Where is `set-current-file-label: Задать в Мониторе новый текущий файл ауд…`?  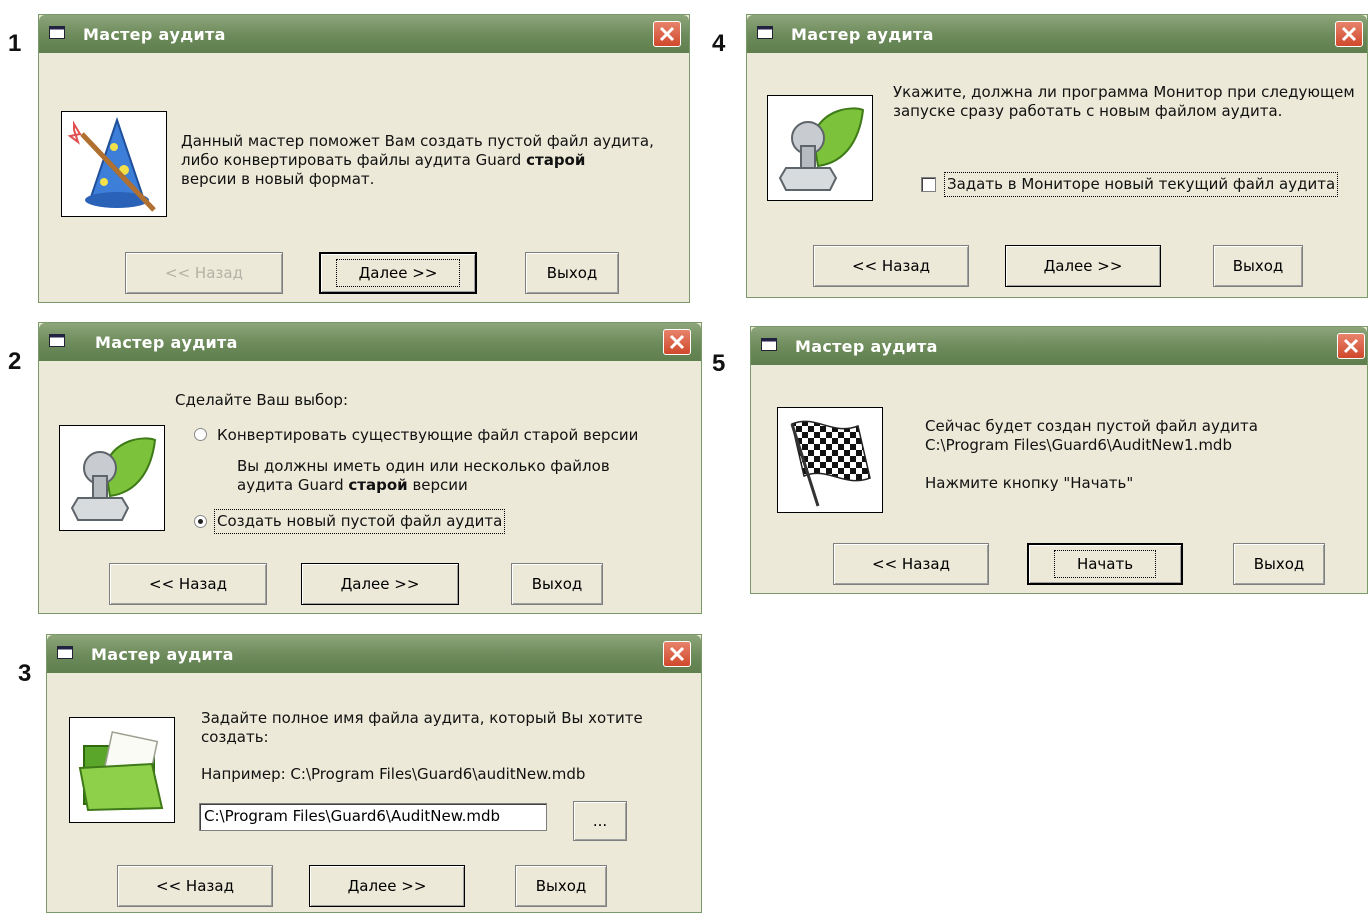 set-current-file-label: Задать в Мониторе новый текущий файл ауд… is located at coordinates (1141, 184).